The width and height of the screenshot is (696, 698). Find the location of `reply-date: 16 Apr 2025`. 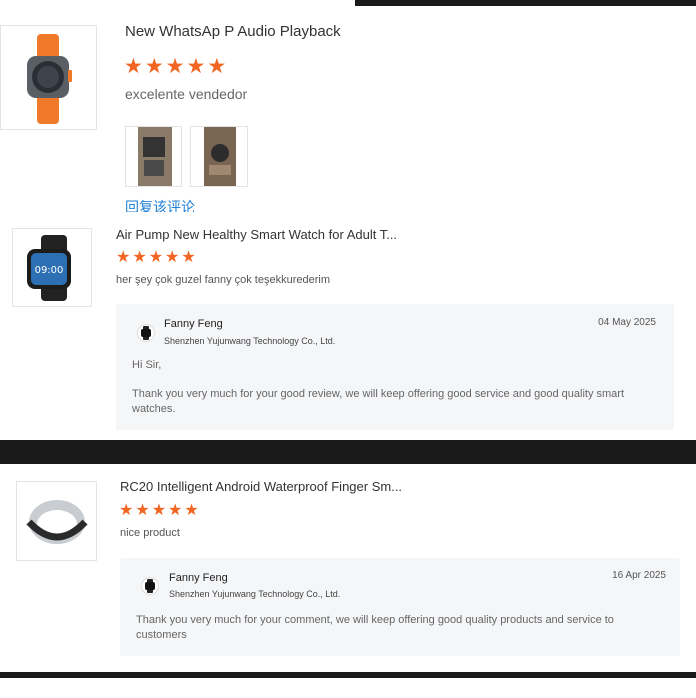

reply-date: 16 Apr 2025 is located at coordinates (639, 575).